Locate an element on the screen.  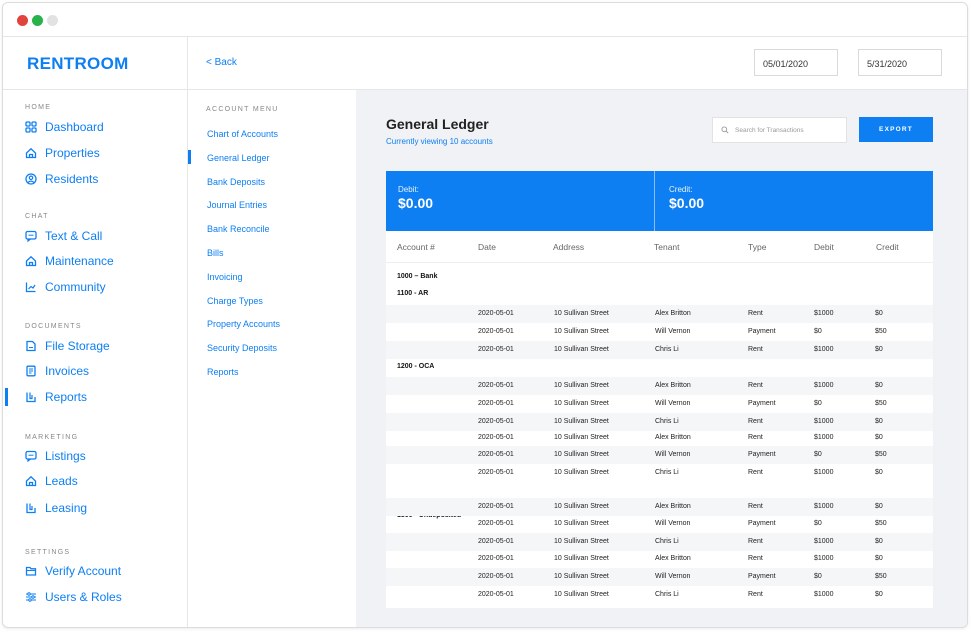
menu-item-chart-of-accounts: Chart of Accounts is located at coordinates (242, 134).